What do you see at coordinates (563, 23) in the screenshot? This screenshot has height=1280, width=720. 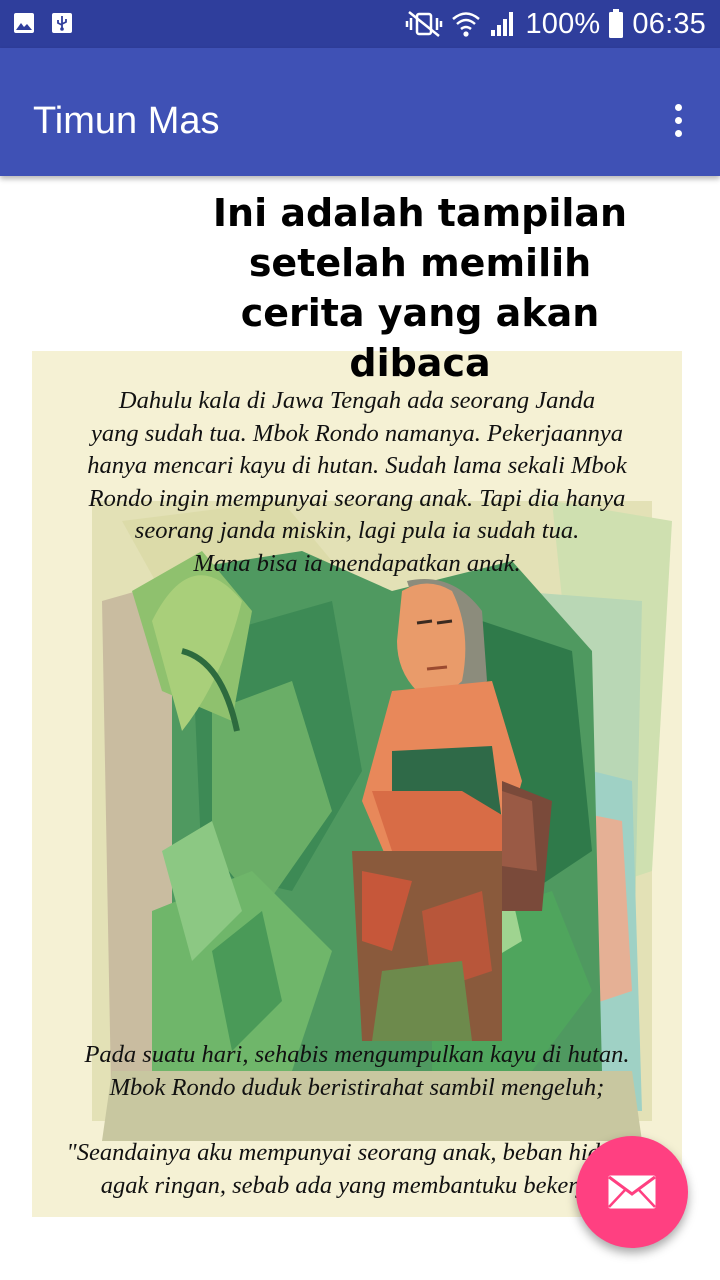 I see `battery-percent: 100%` at bounding box center [563, 23].